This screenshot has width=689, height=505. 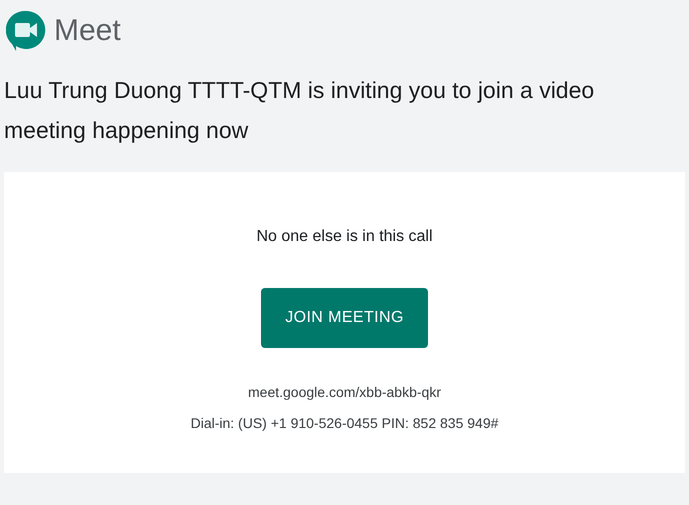 What do you see at coordinates (344, 423) in the screenshot?
I see `dial-in-text: Dial-in: (US) +1 910-526-0455 PIN: 852 835 949#` at bounding box center [344, 423].